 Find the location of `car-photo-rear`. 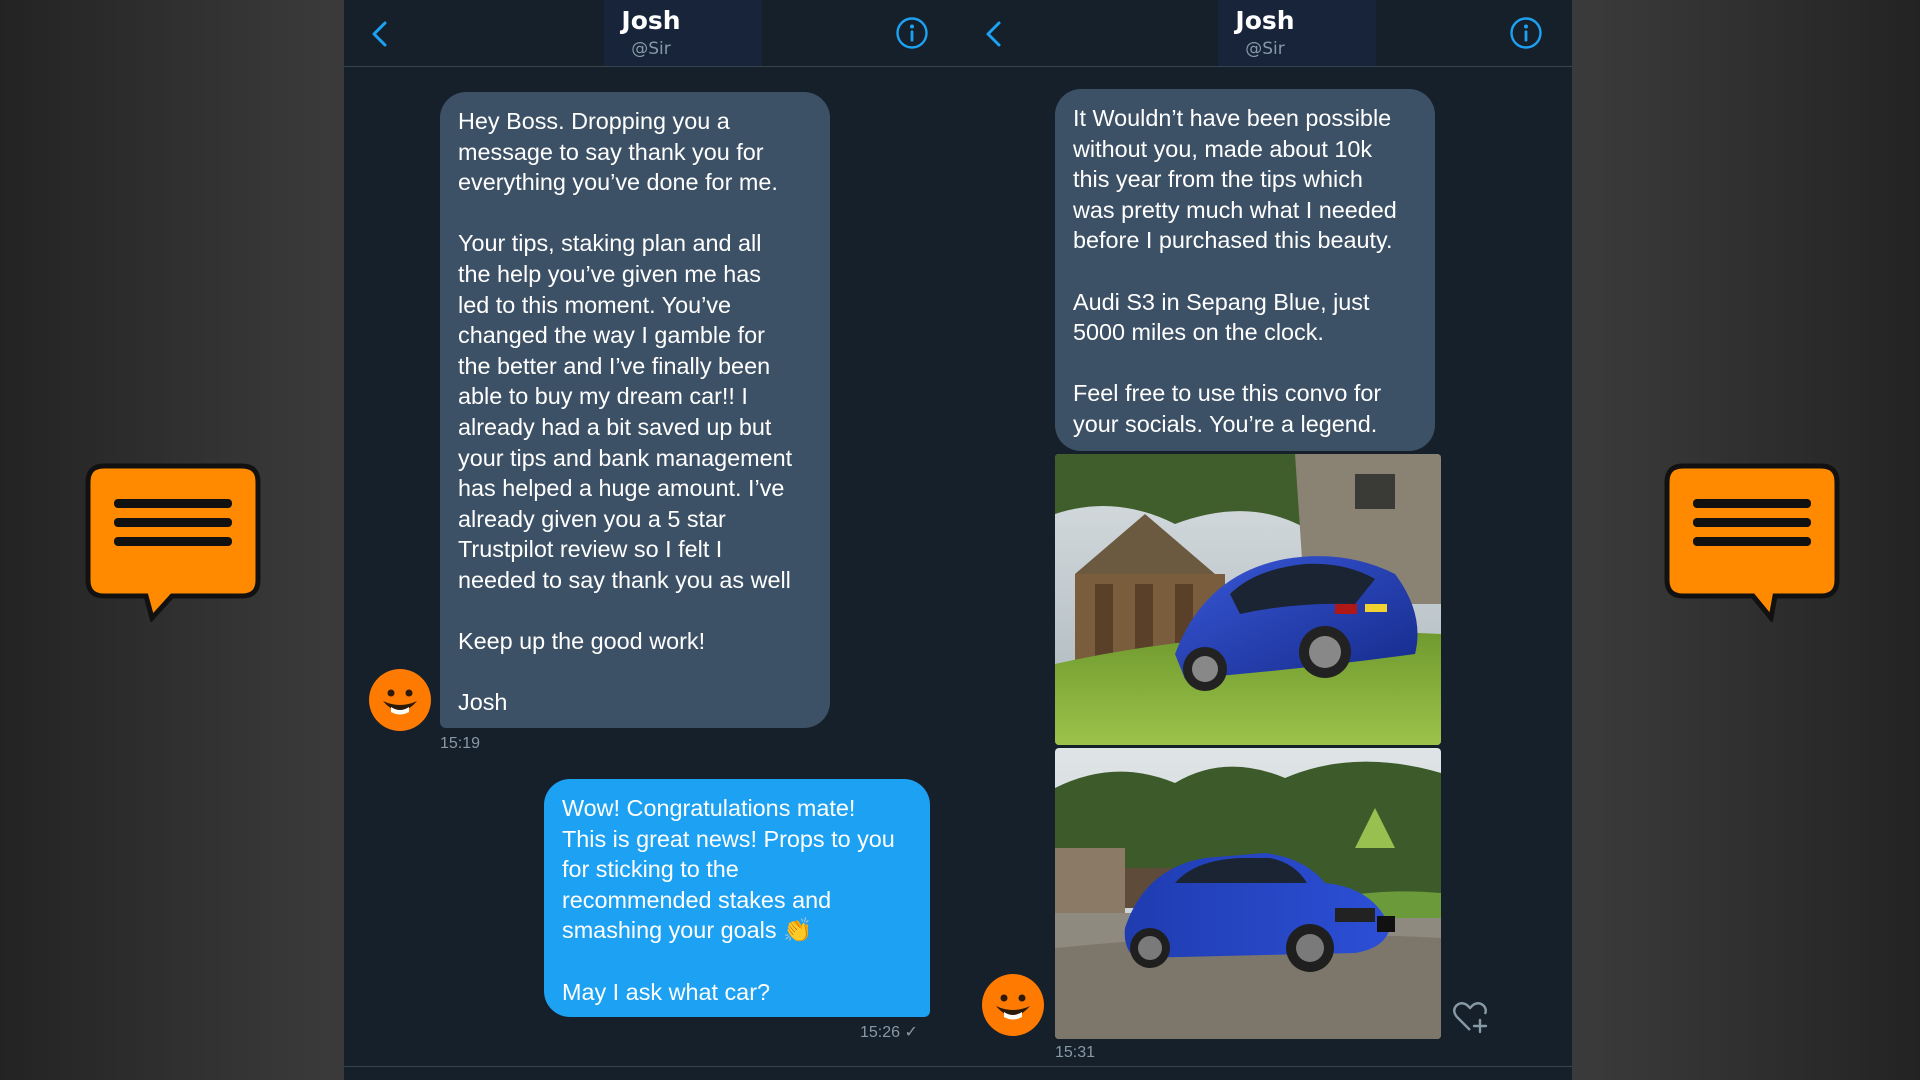

car-photo-rear is located at coordinates (1248, 599).